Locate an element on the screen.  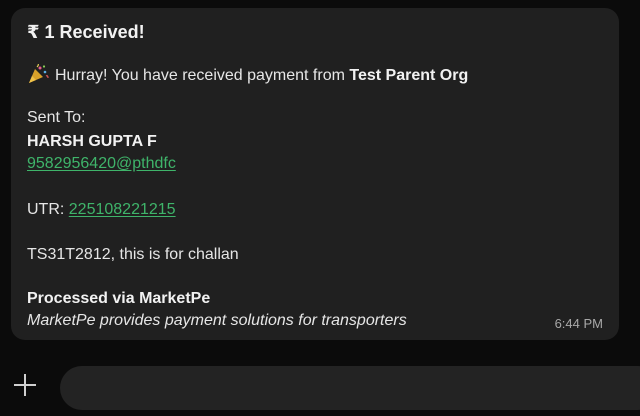
recipient-upi-line: 9582956420@pthdfc is located at coordinates (101, 164).